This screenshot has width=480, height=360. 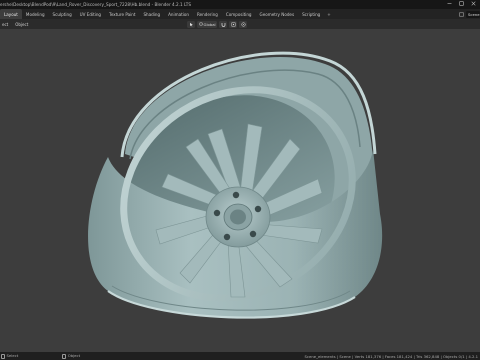 What do you see at coordinates (277, 14) in the screenshot?
I see `tab-geometry-nodes: Geometry Nodes` at bounding box center [277, 14].